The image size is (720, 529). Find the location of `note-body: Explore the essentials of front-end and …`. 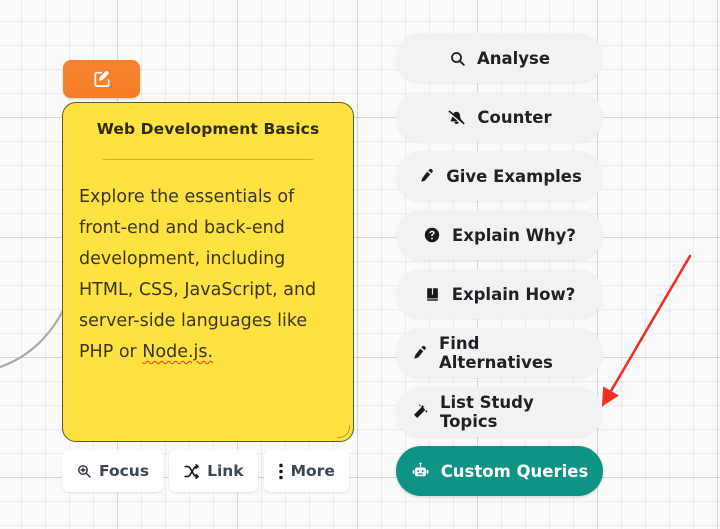

note-body: Explore the essentials of front-end and … is located at coordinates (204, 275).